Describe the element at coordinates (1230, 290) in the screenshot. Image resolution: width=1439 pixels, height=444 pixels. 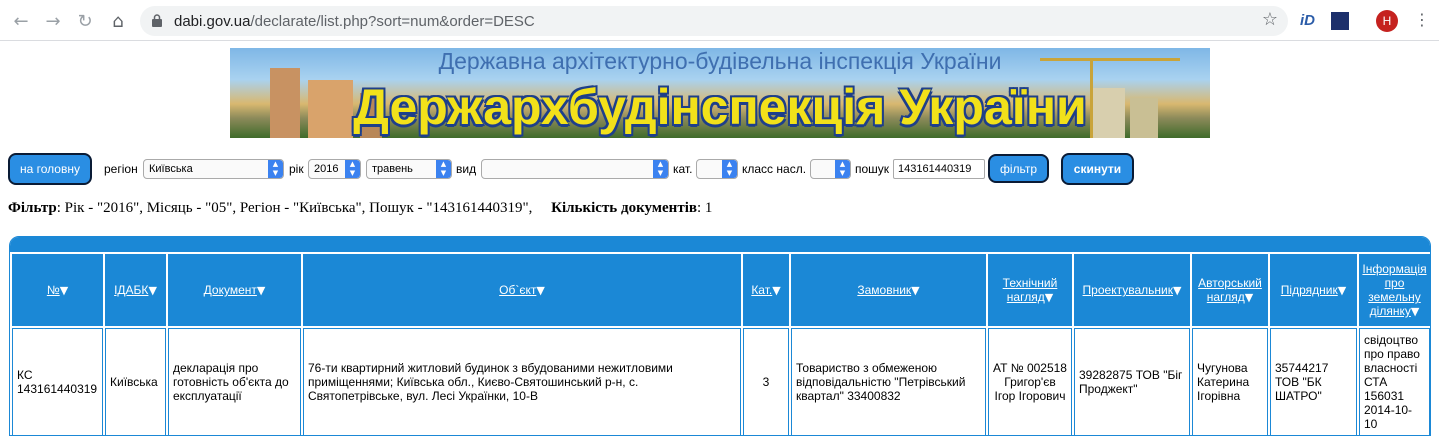
I see `column-header-author-supervision: Авторський нагляд▼` at that location.